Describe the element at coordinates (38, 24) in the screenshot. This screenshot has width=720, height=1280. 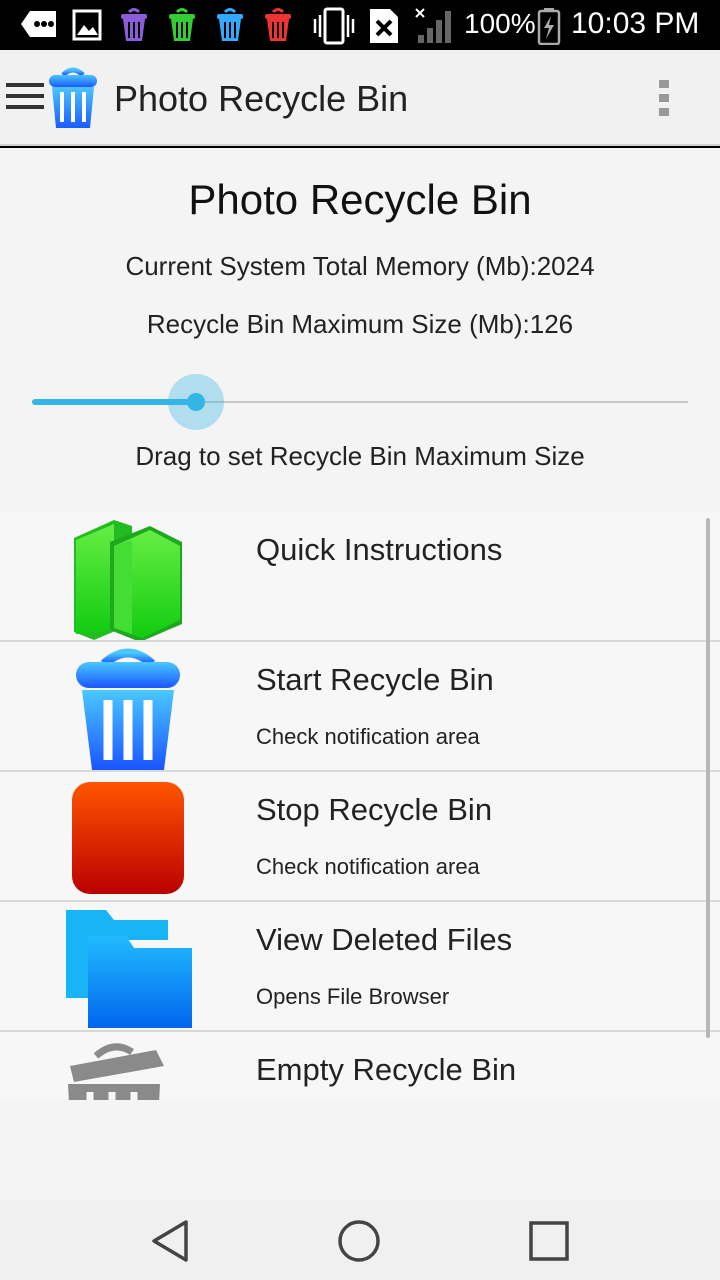
I see `more-chat-icon` at that location.